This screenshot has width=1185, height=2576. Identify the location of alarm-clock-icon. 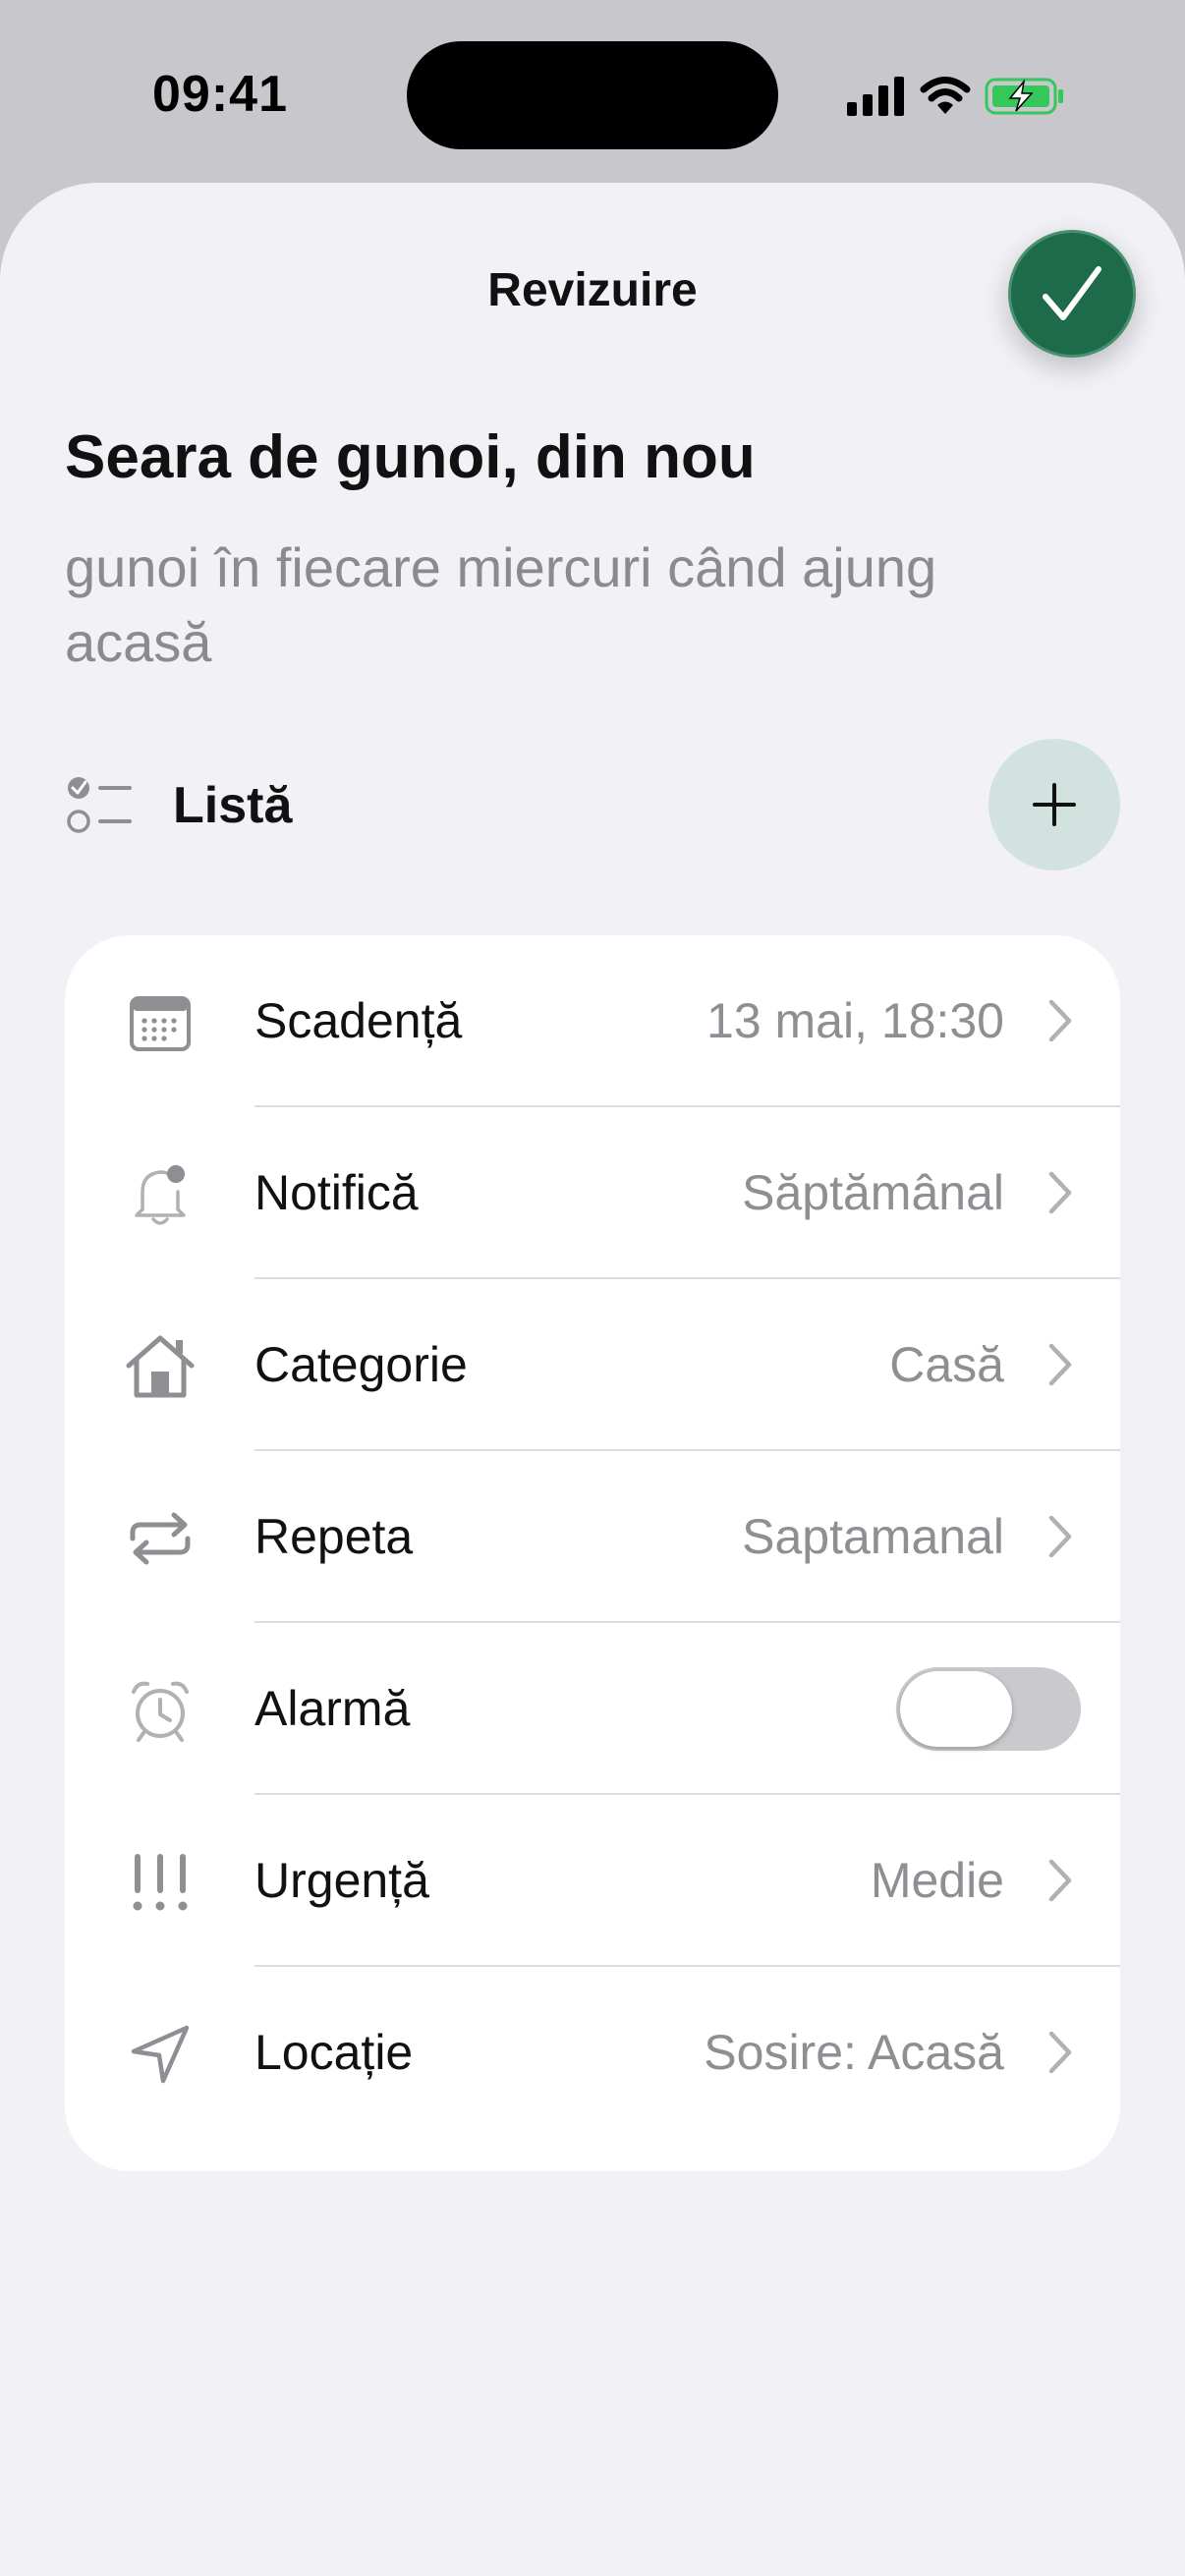
(161, 1710).